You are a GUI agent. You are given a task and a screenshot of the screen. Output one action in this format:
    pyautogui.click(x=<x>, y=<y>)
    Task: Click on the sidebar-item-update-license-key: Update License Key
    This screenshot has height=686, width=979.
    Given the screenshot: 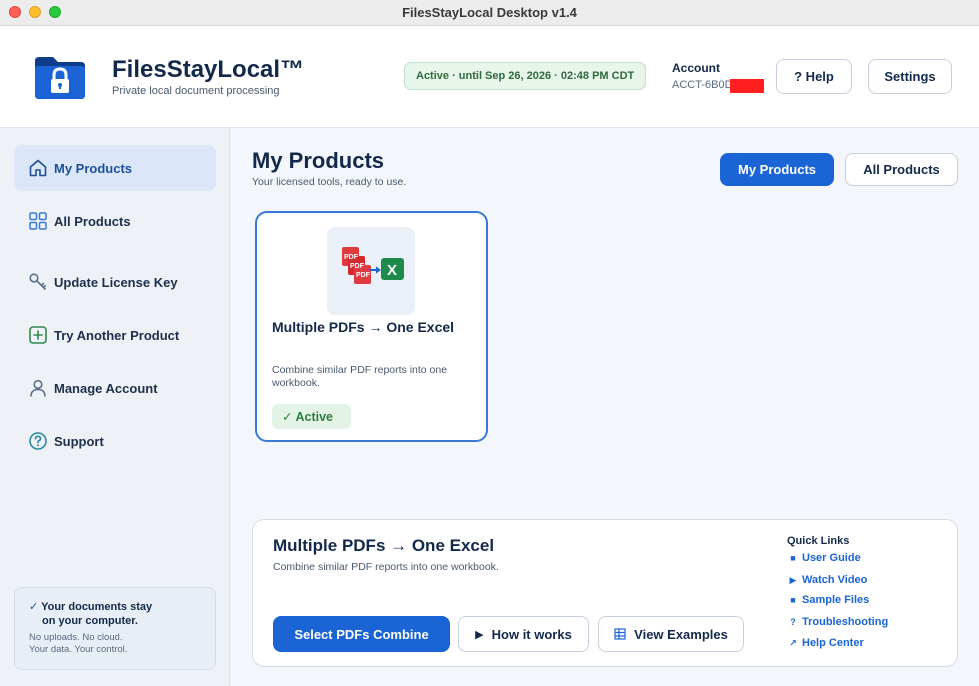 What is the action you would take?
    pyautogui.click(x=115, y=282)
    